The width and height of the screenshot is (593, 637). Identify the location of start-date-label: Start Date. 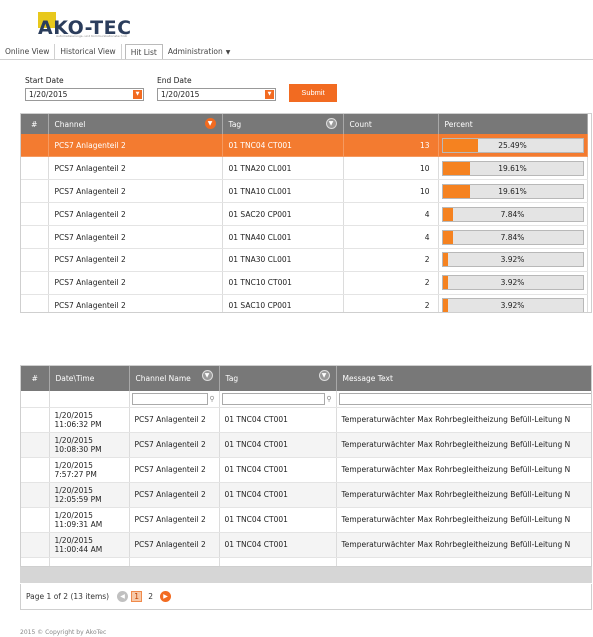
(44, 80).